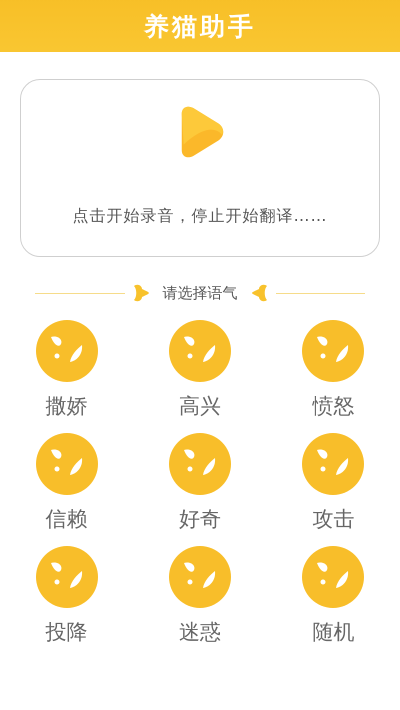  I want to click on tone-label: 攻击, so click(333, 519).